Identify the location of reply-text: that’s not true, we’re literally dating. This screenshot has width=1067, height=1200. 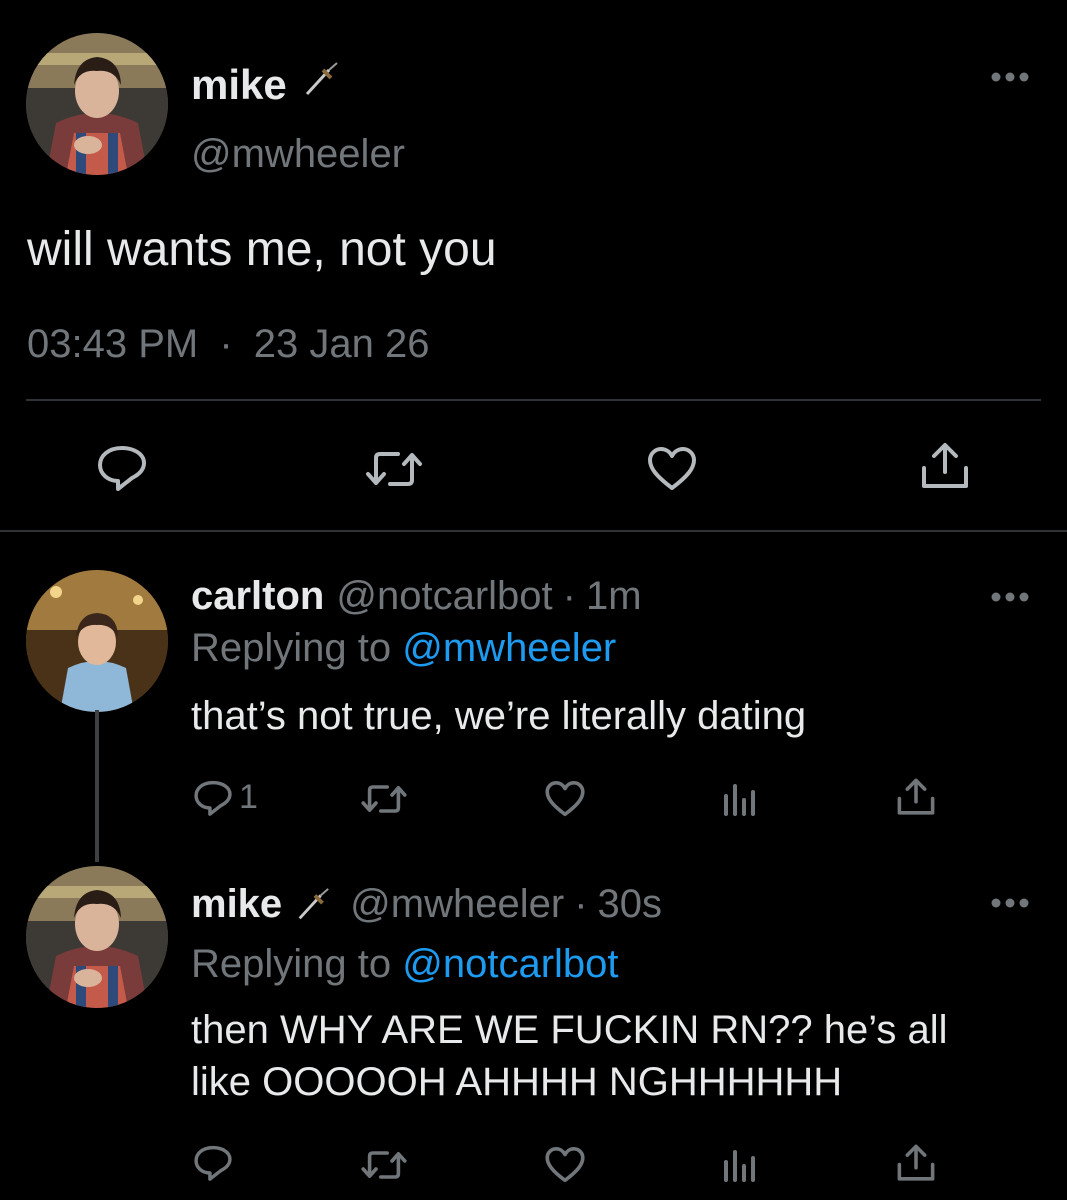
(498, 716).